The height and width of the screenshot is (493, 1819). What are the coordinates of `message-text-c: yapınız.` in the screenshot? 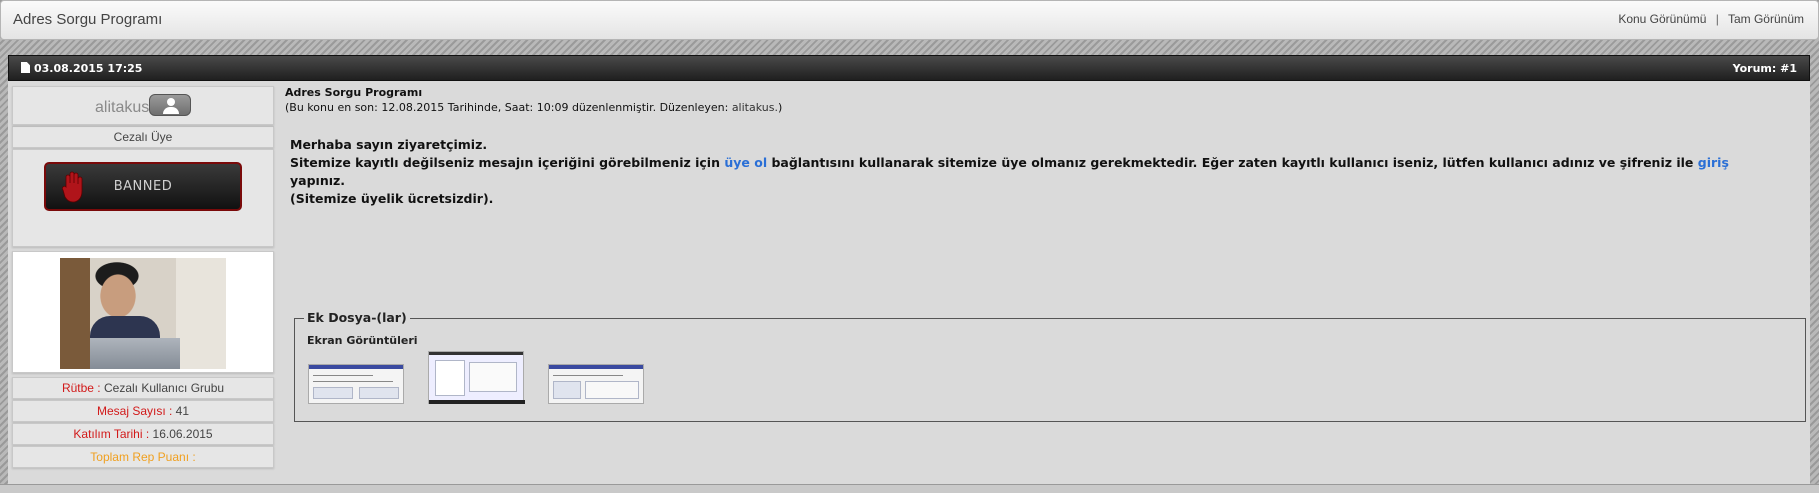 It's located at (318, 180).